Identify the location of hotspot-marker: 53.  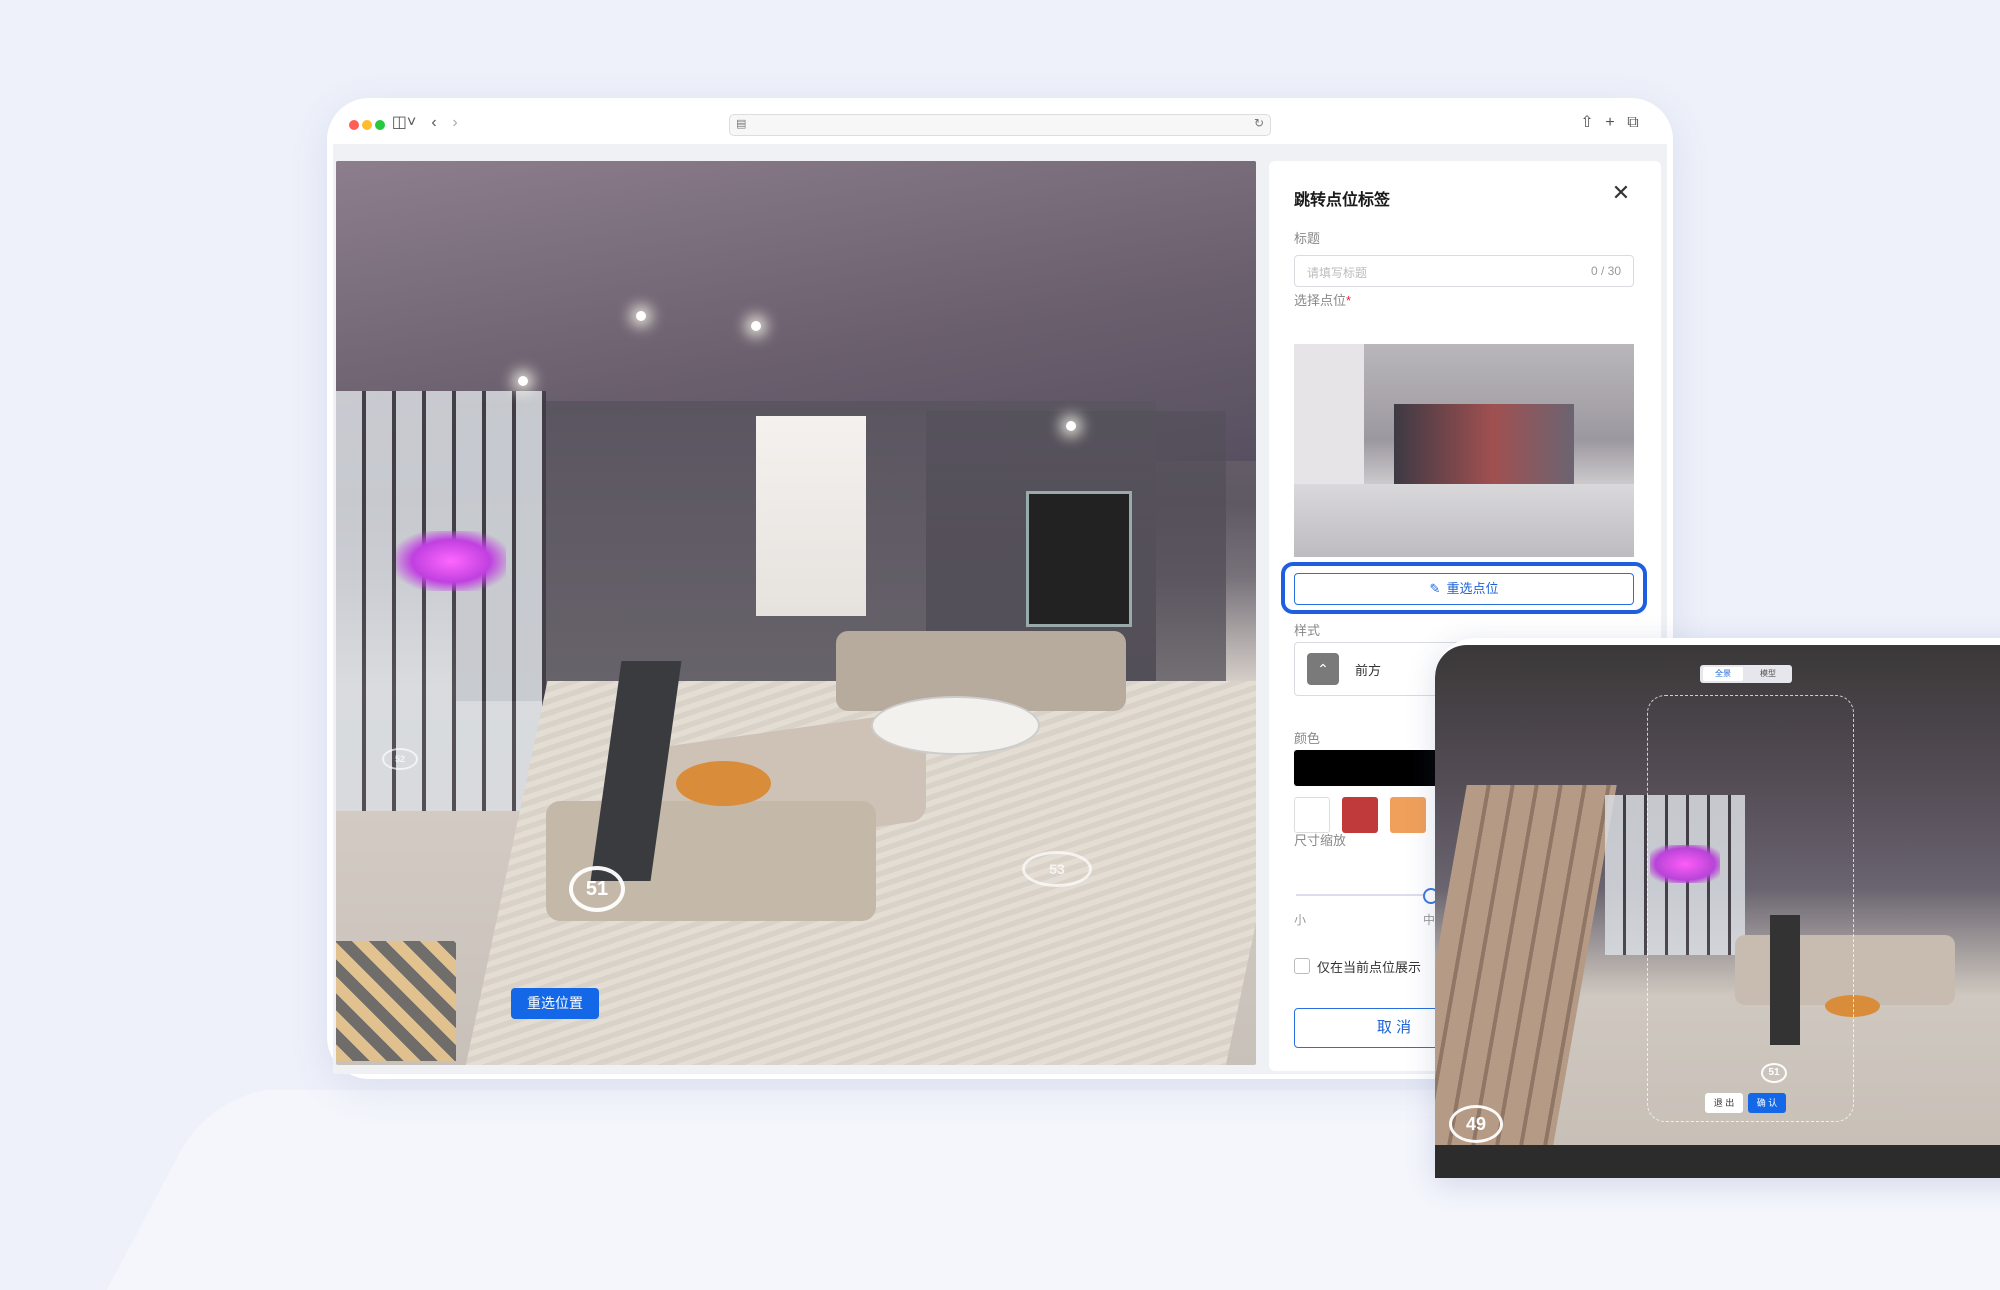
(1057, 869).